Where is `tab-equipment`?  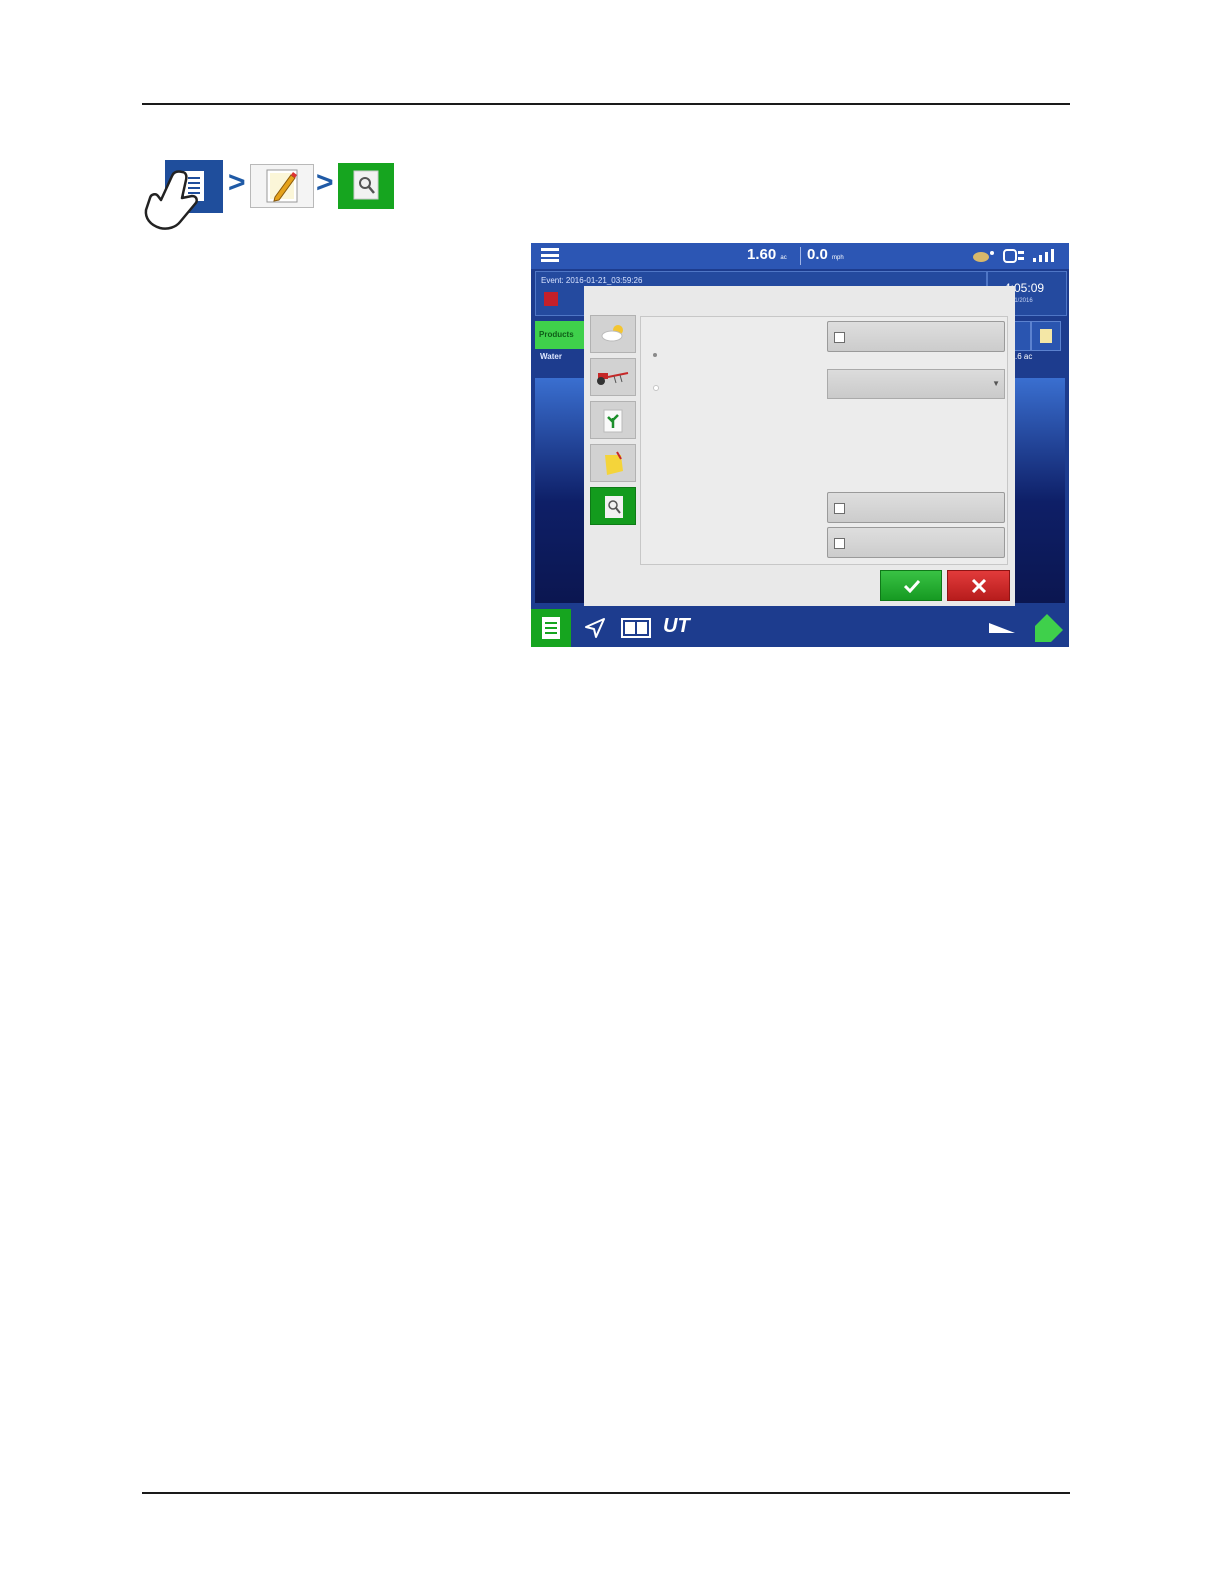 tab-equipment is located at coordinates (613, 377).